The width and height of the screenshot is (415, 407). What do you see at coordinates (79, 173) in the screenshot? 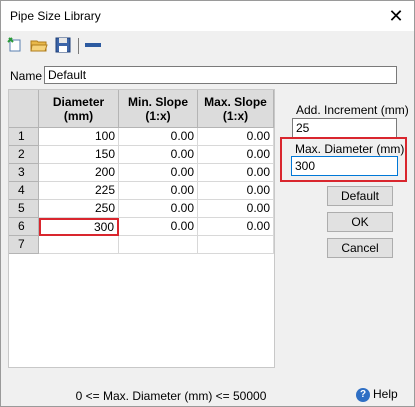
I see `diameter-cell: 200` at bounding box center [79, 173].